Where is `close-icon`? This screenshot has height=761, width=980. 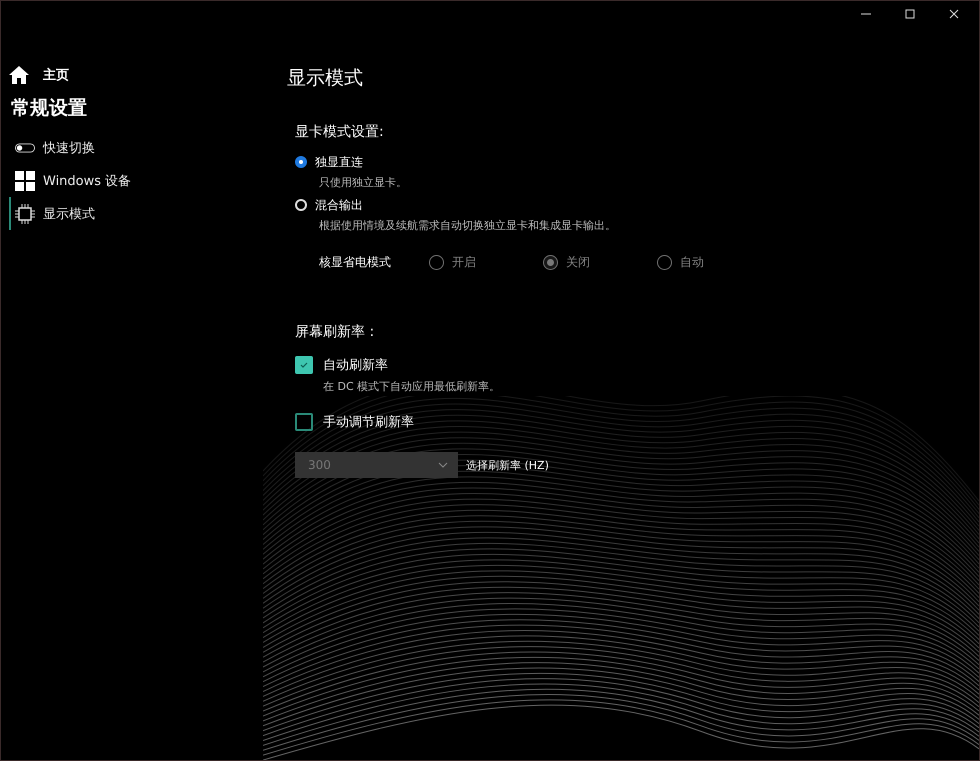 close-icon is located at coordinates (954, 14).